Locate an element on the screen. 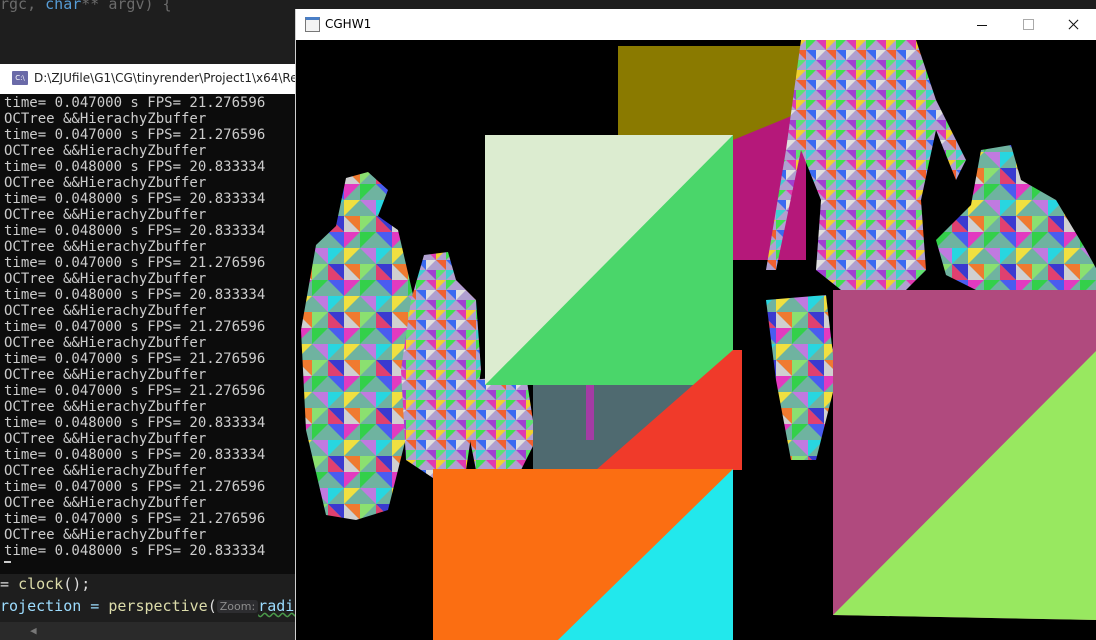 This screenshot has height=640, width=1096. model-figure-left is located at coordinates (359, 346).